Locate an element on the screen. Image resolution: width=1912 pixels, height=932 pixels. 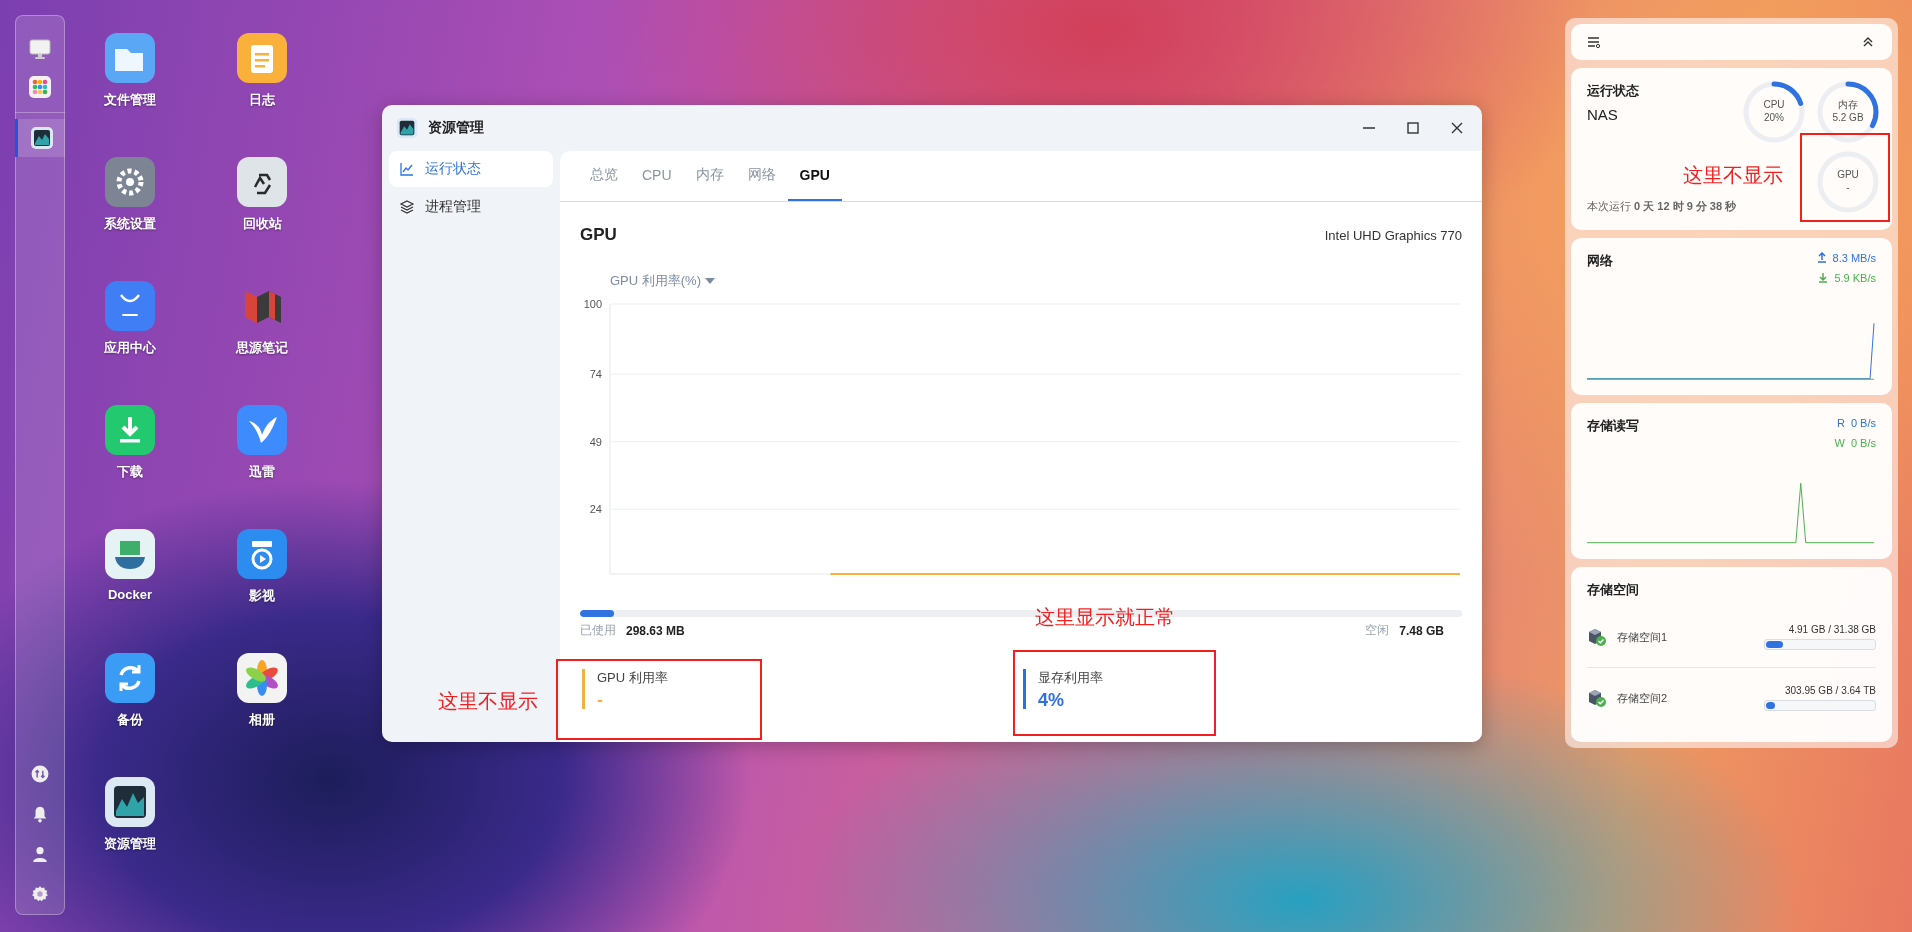
used-value: 298.63 MB is located at coordinates (655, 630).